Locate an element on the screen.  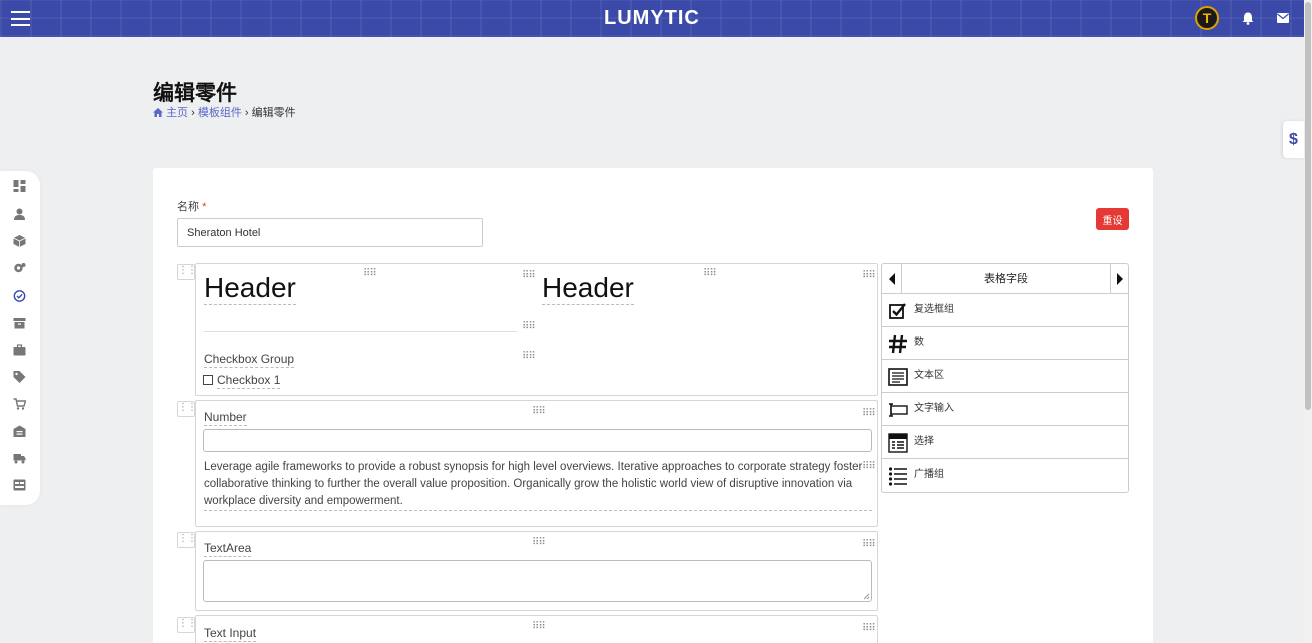
select-icon is located at coordinates (898, 443).